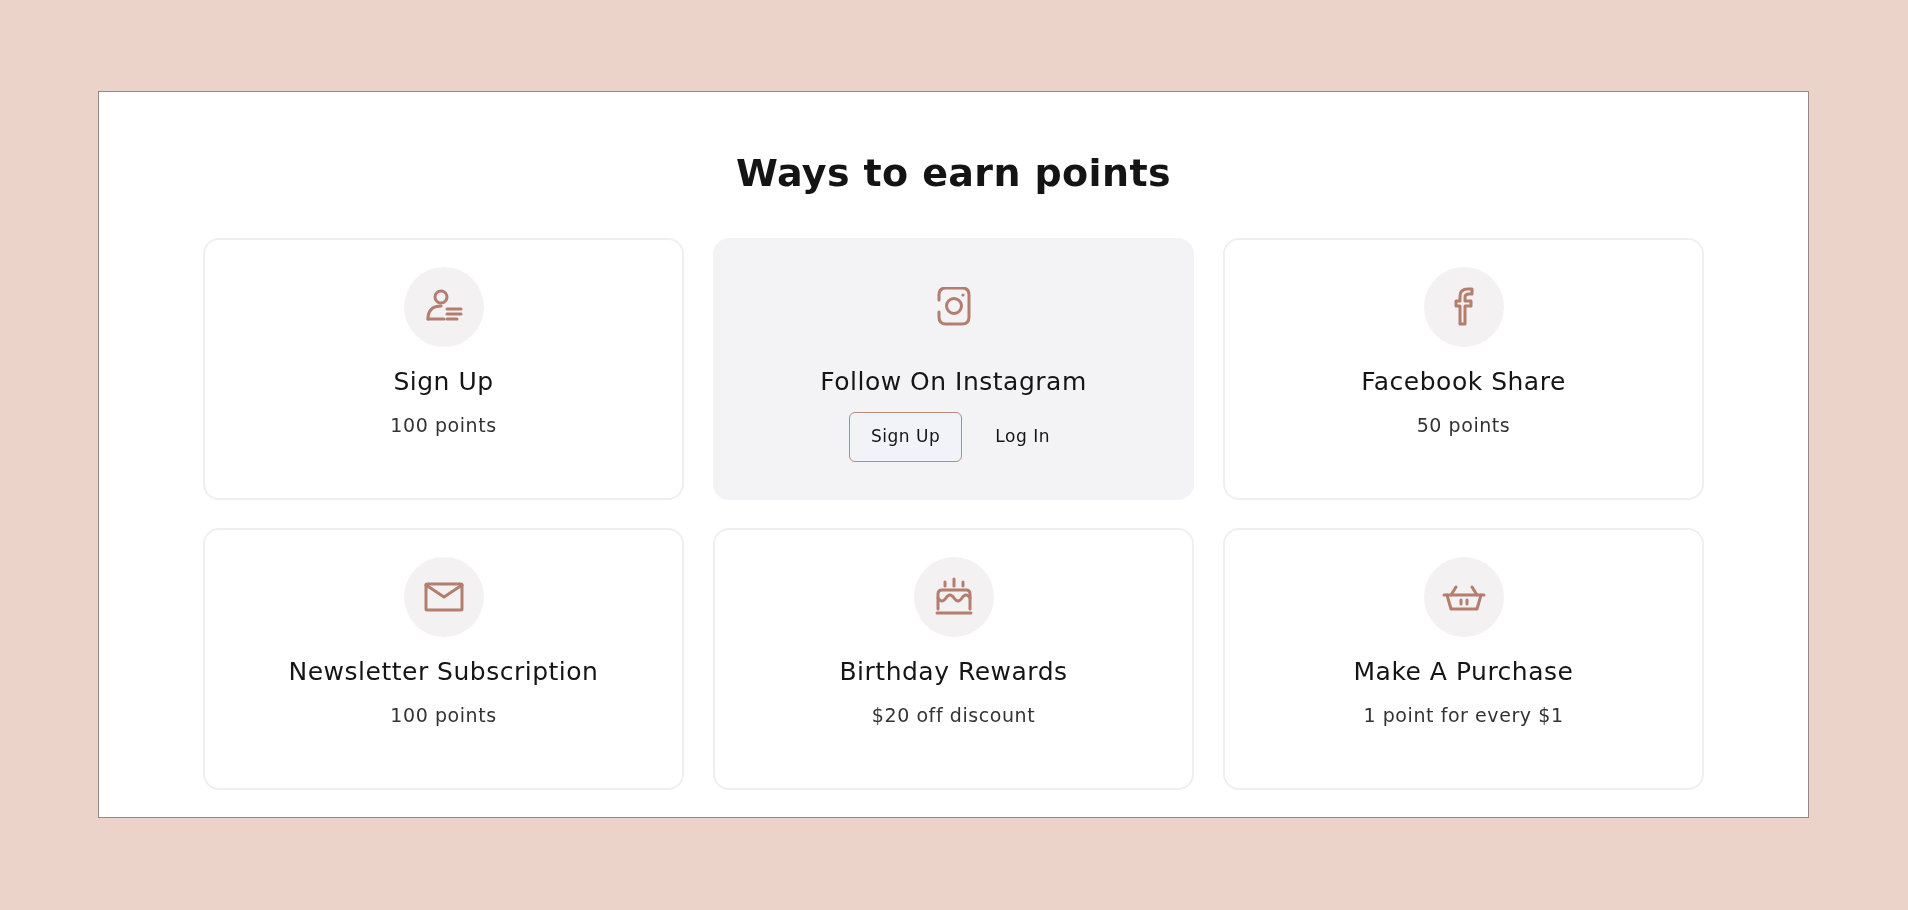 This screenshot has height=910, width=1908. Describe the element at coordinates (443, 382) in the screenshot. I see `card-title: Sign Up` at that location.